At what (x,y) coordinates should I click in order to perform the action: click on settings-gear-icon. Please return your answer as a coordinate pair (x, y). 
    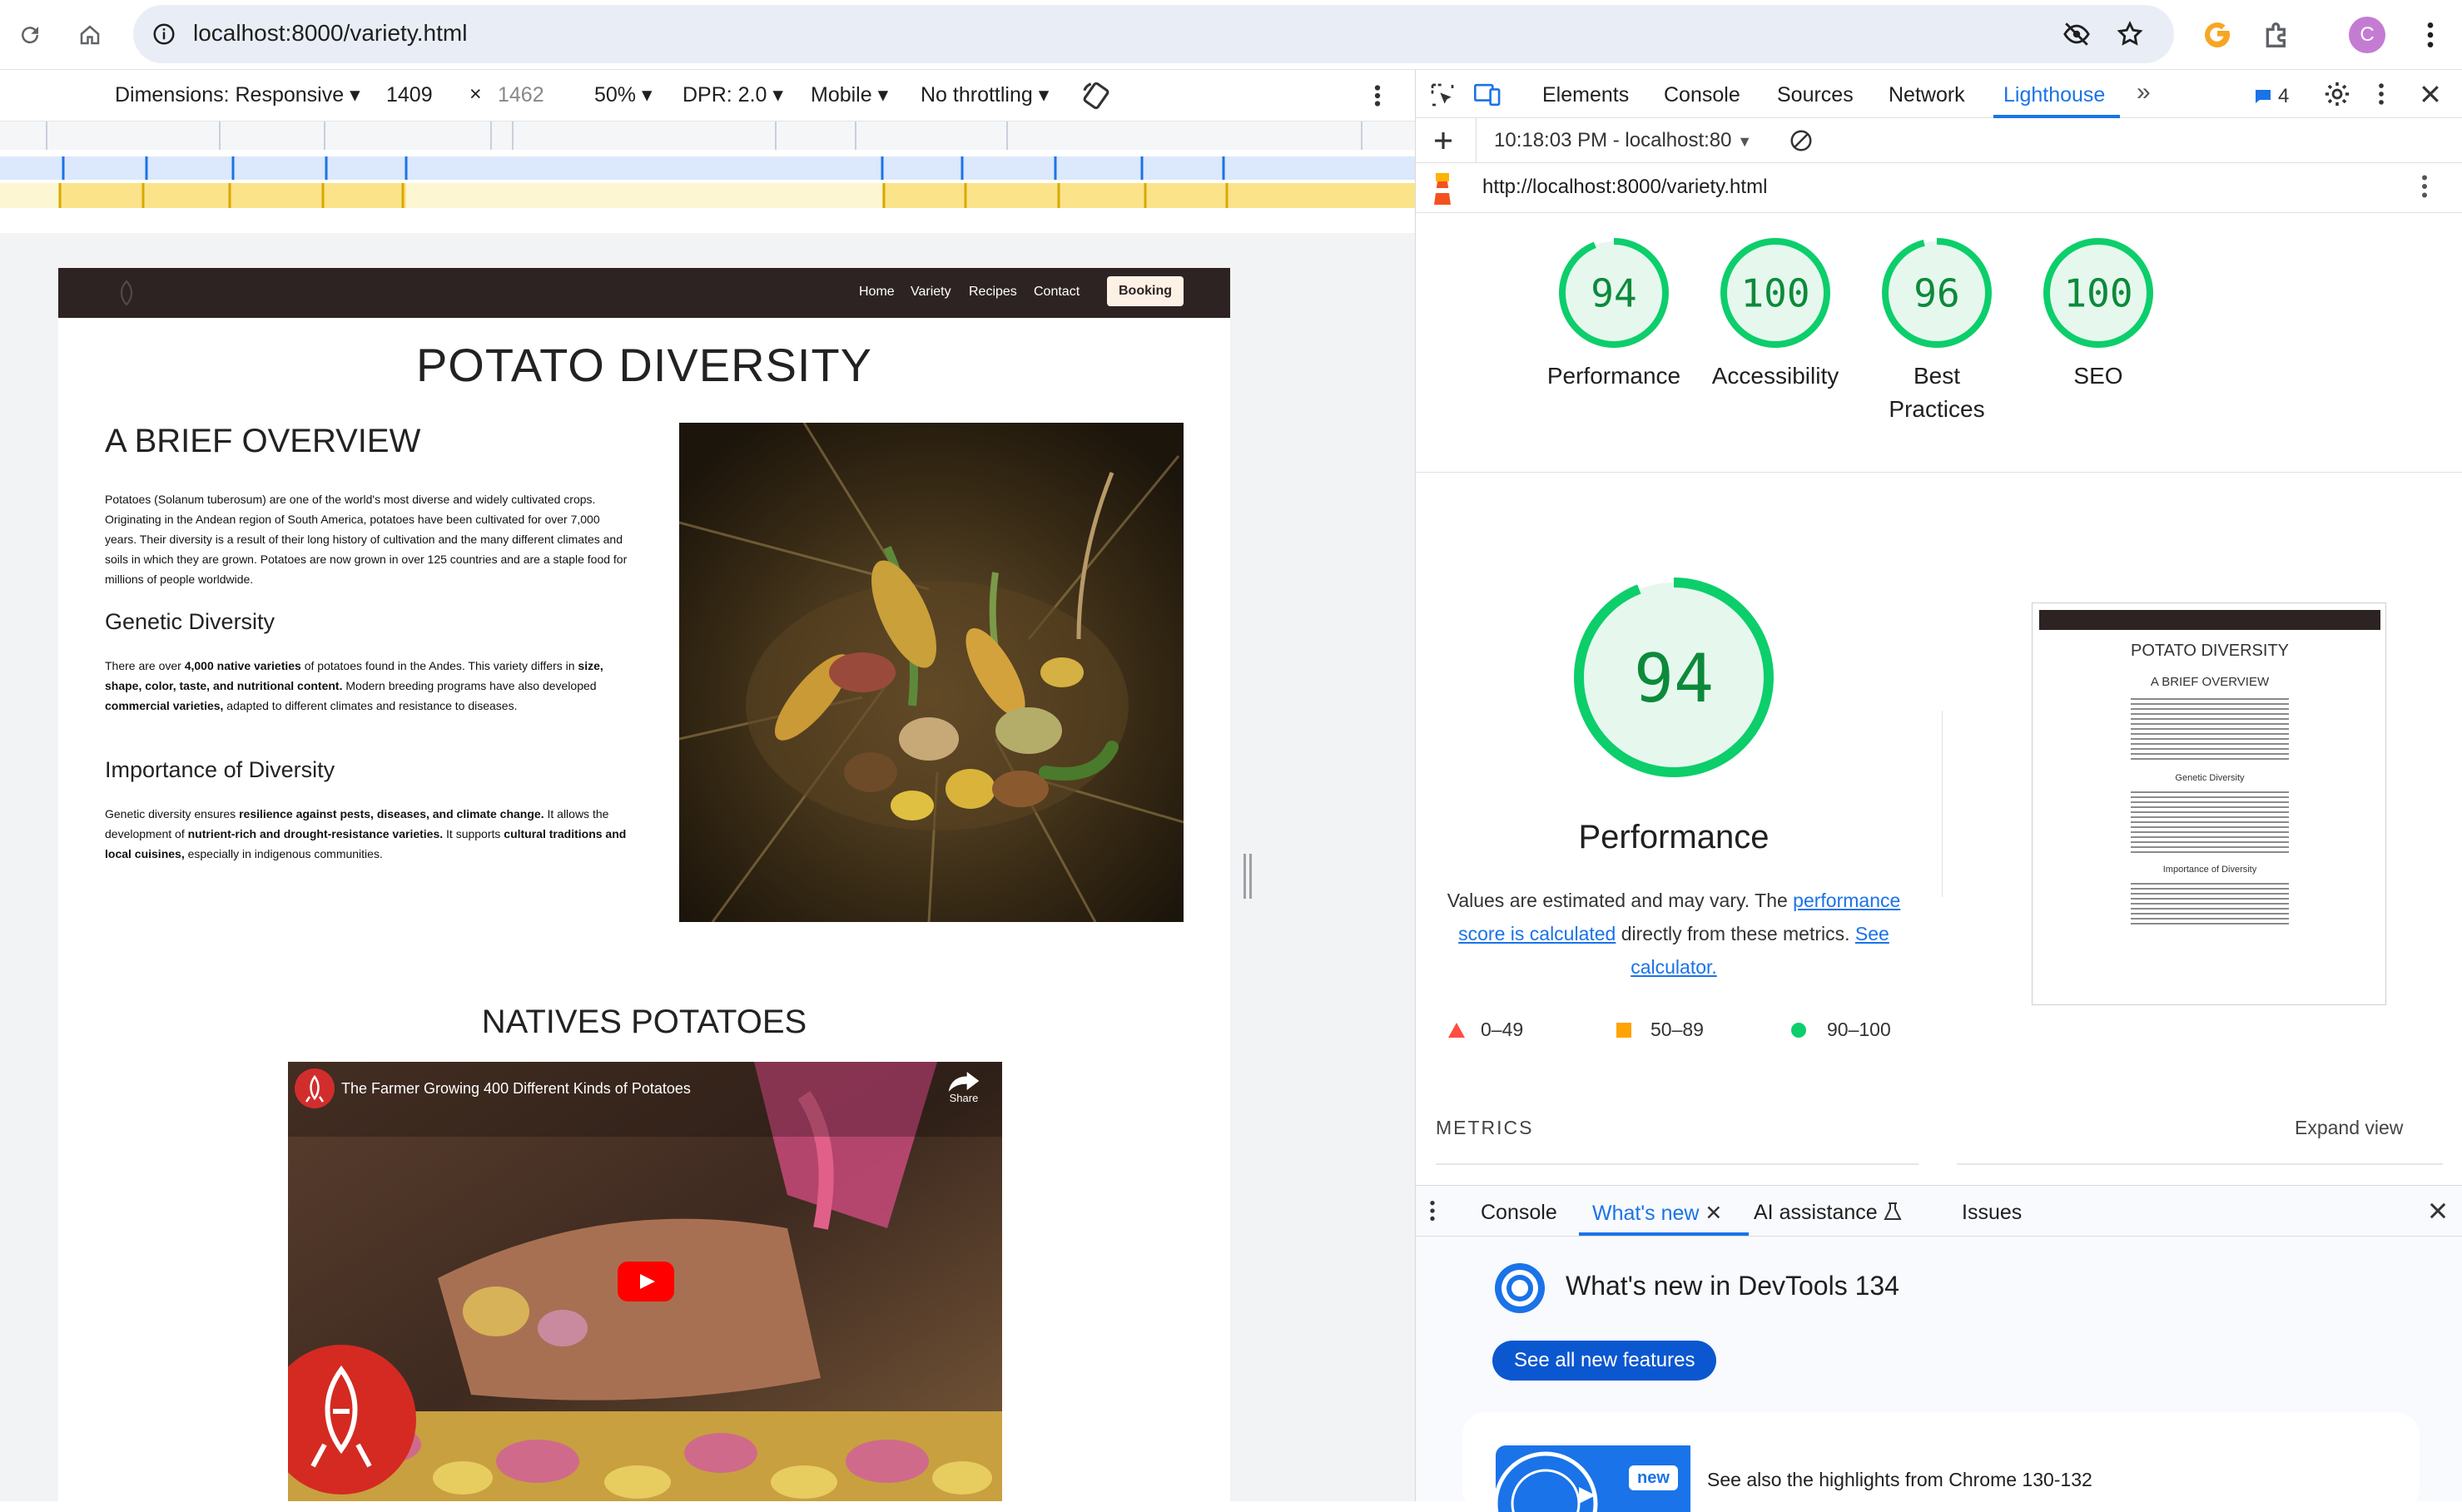
    Looking at the image, I should click on (2337, 94).